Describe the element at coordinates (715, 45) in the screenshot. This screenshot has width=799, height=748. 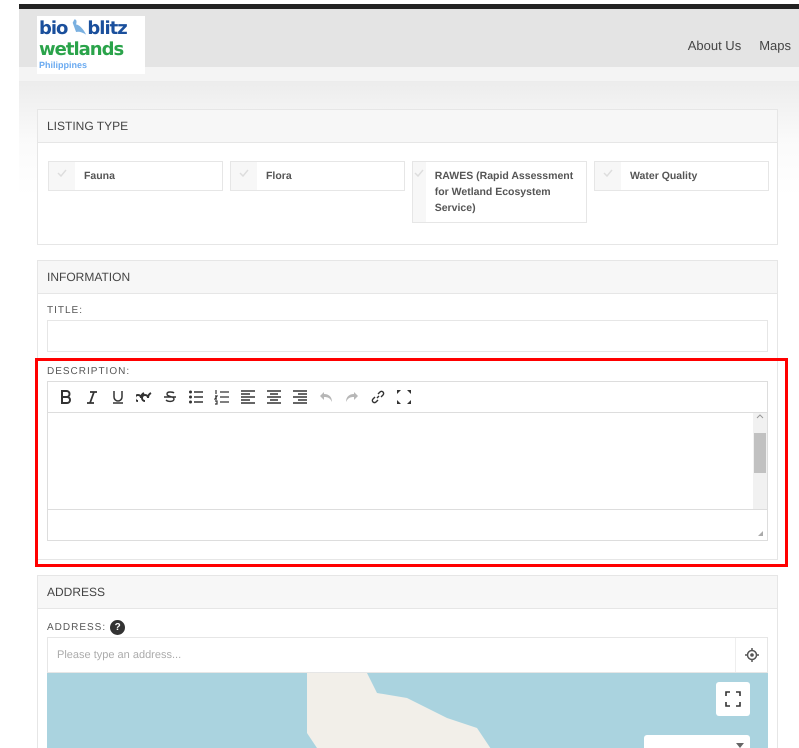
I see `nav-link: About Us` at that location.